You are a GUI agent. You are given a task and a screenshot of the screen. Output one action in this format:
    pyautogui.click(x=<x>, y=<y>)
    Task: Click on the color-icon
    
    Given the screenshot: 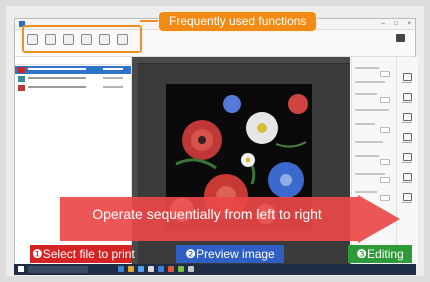 What is the action you would take?
    pyautogui.click(x=407, y=137)
    